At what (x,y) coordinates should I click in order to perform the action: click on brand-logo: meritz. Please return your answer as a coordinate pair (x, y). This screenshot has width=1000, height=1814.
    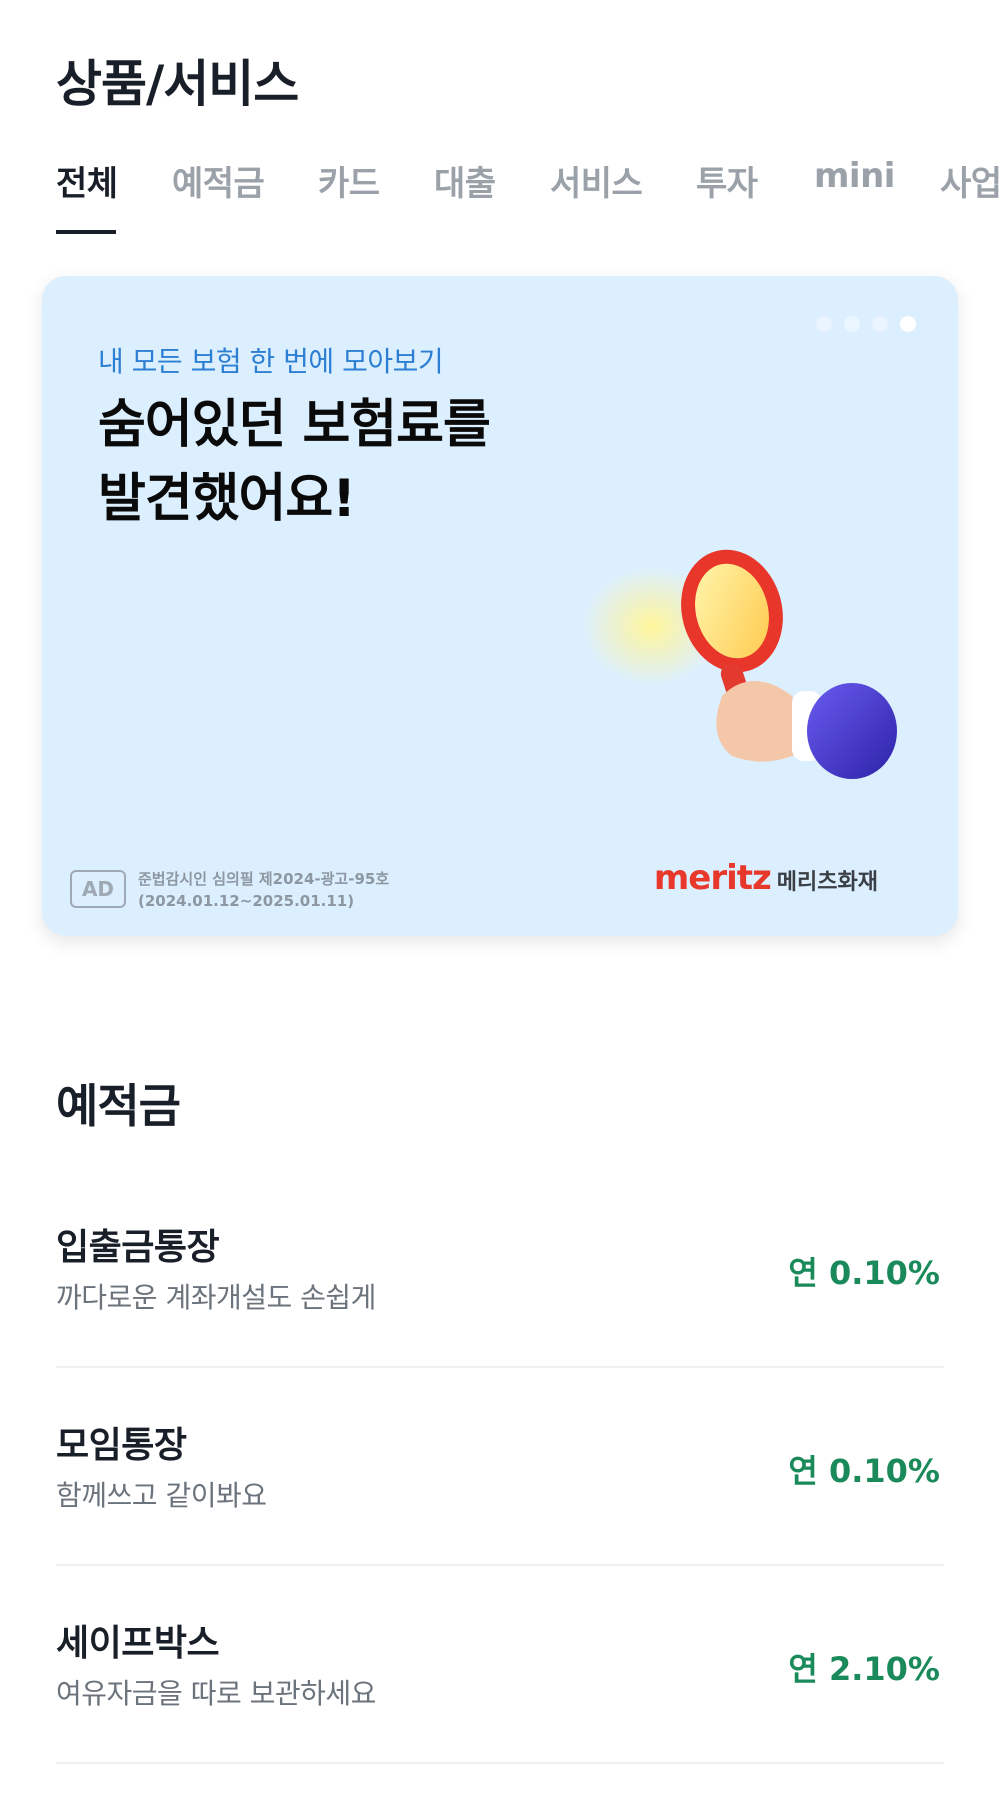
    Looking at the image, I should click on (712, 878).